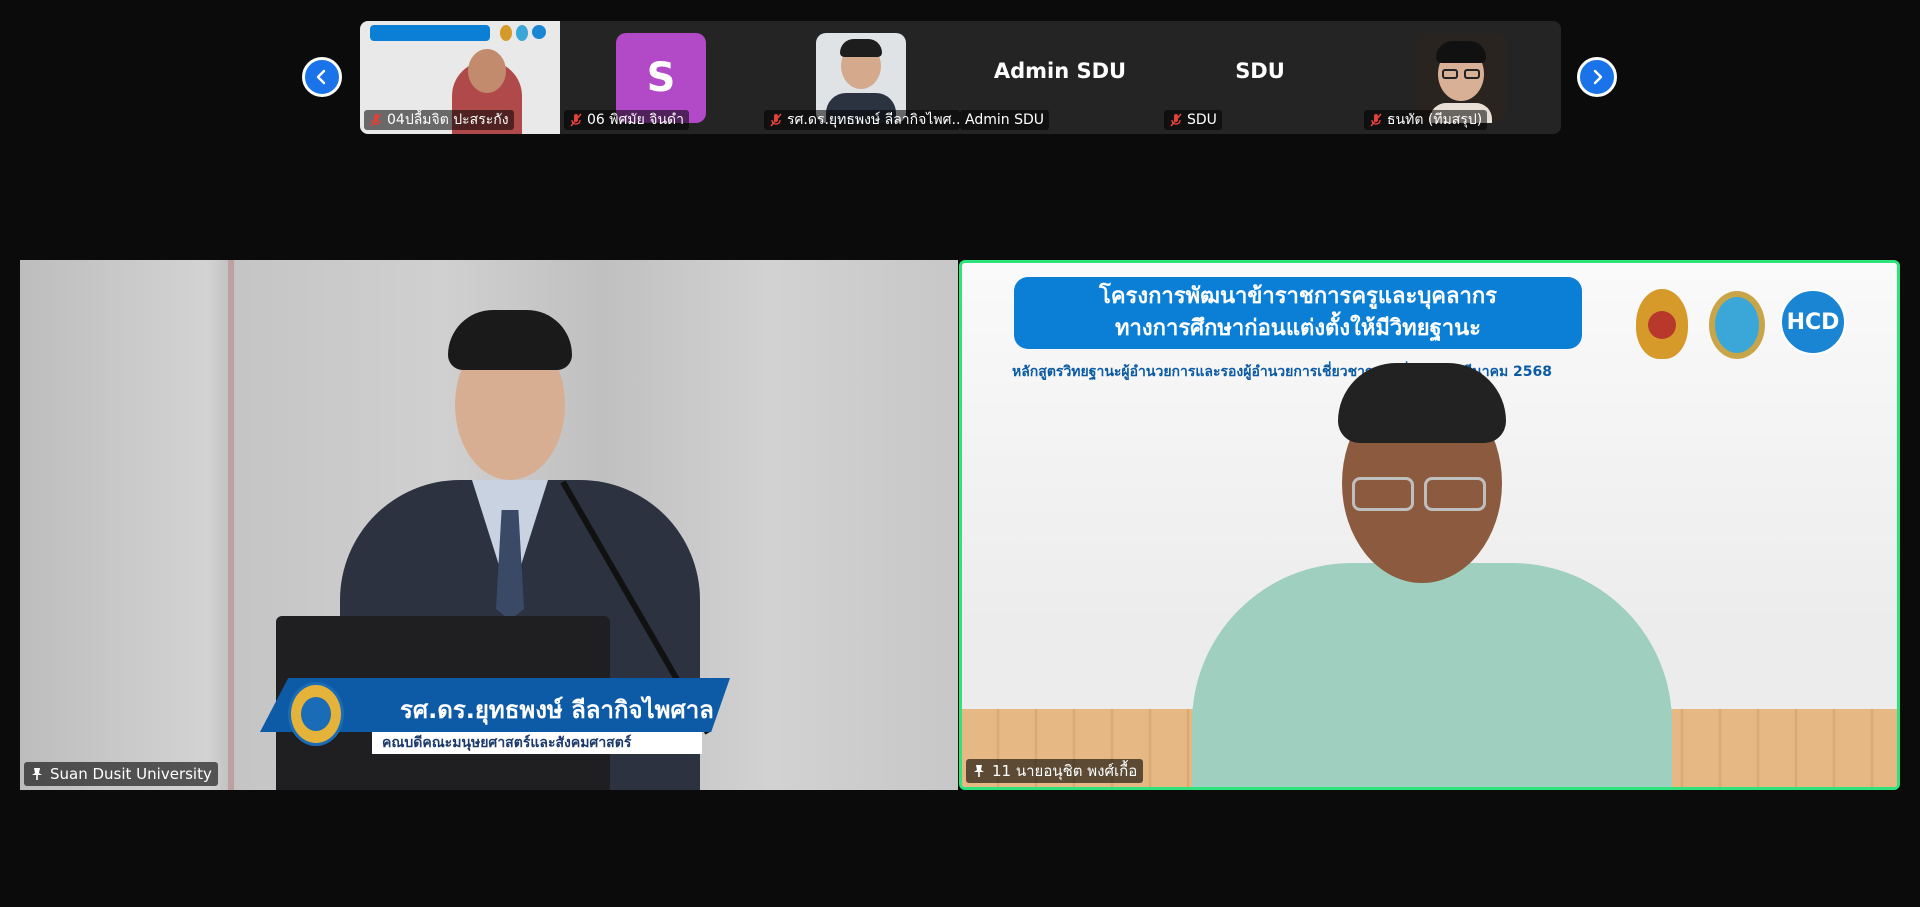 This screenshot has width=1920, height=907. I want to click on participant-tile: Admin SDU Admin SDU, so click(1060, 77).